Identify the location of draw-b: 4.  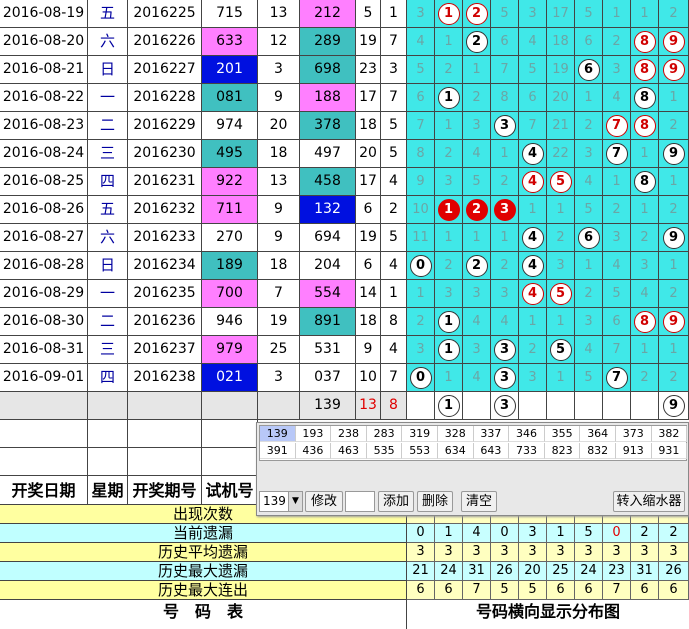
(394, 182).